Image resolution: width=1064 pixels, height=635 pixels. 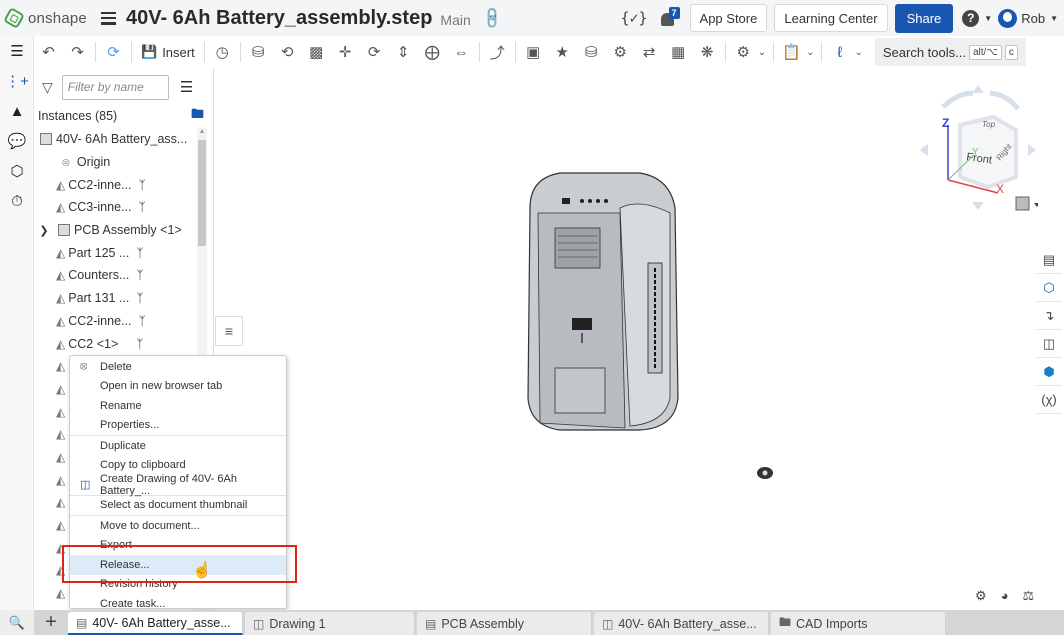 What do you see at coordinates (971, 18) in the screenshot?
I see `help-icon: ?` at bounding box center [971, 18].